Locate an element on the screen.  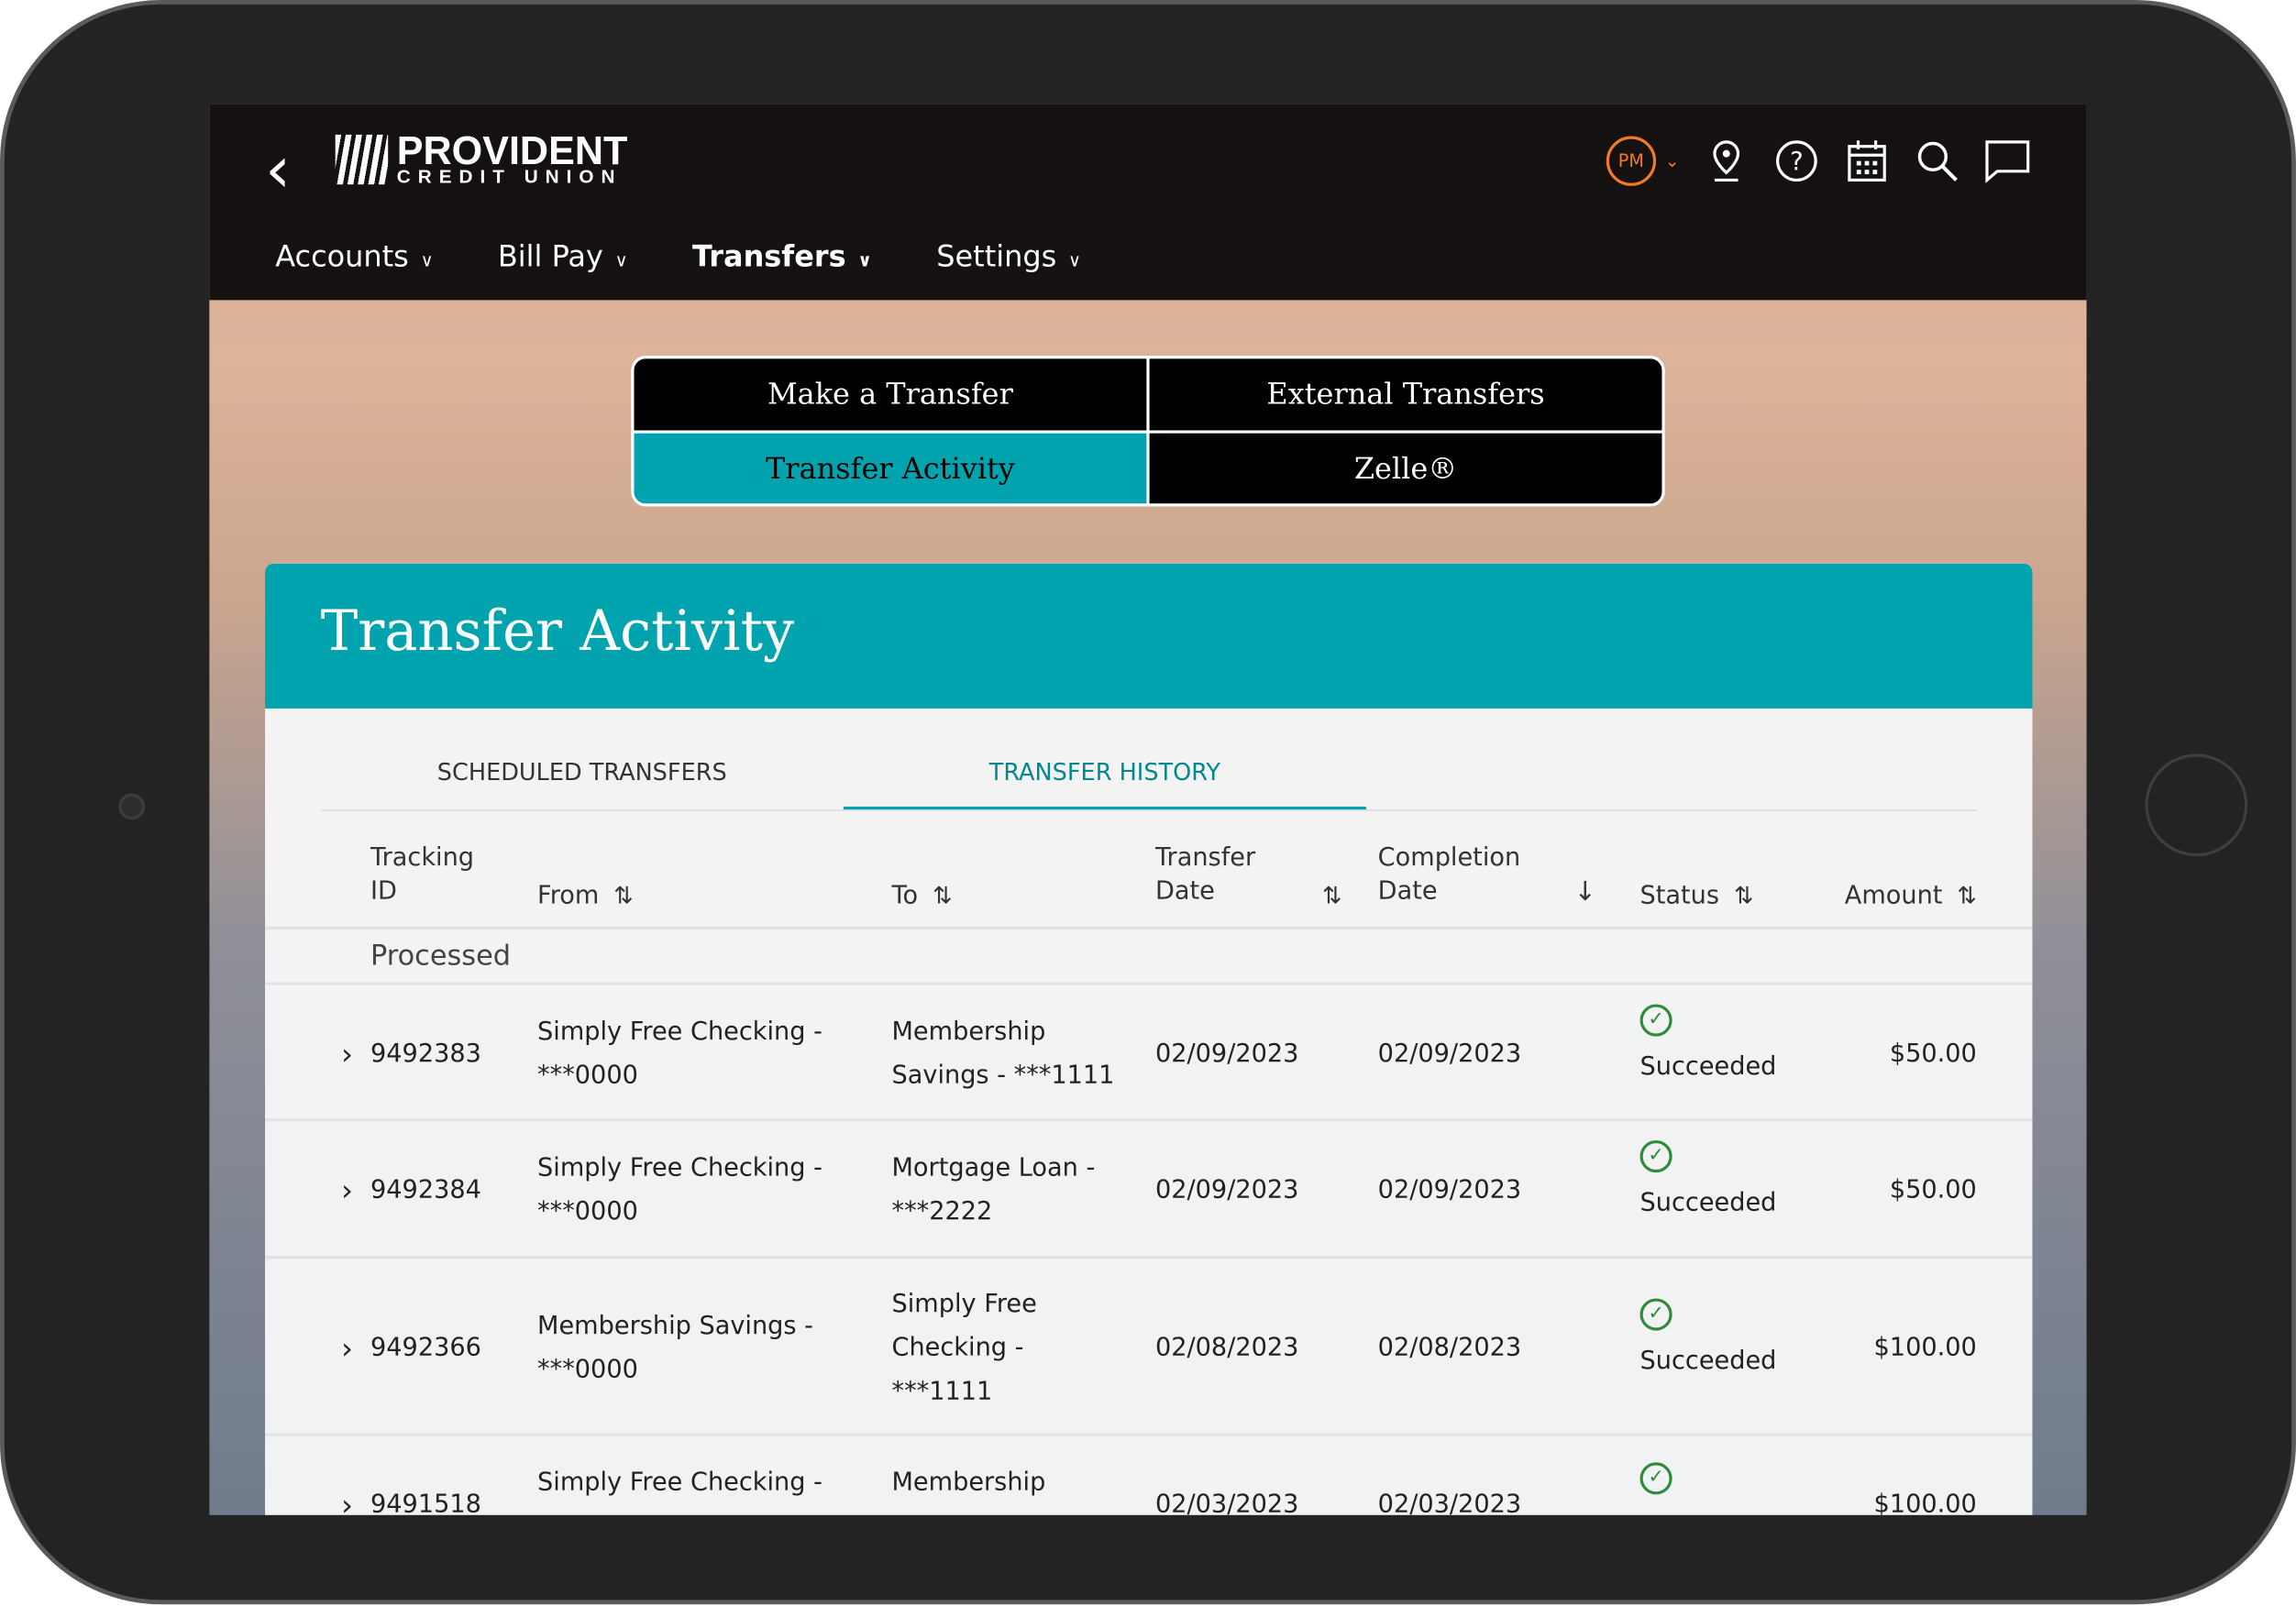
nav-bill-pay: Bill Pay ∨ is located at coordinates (563, 255).